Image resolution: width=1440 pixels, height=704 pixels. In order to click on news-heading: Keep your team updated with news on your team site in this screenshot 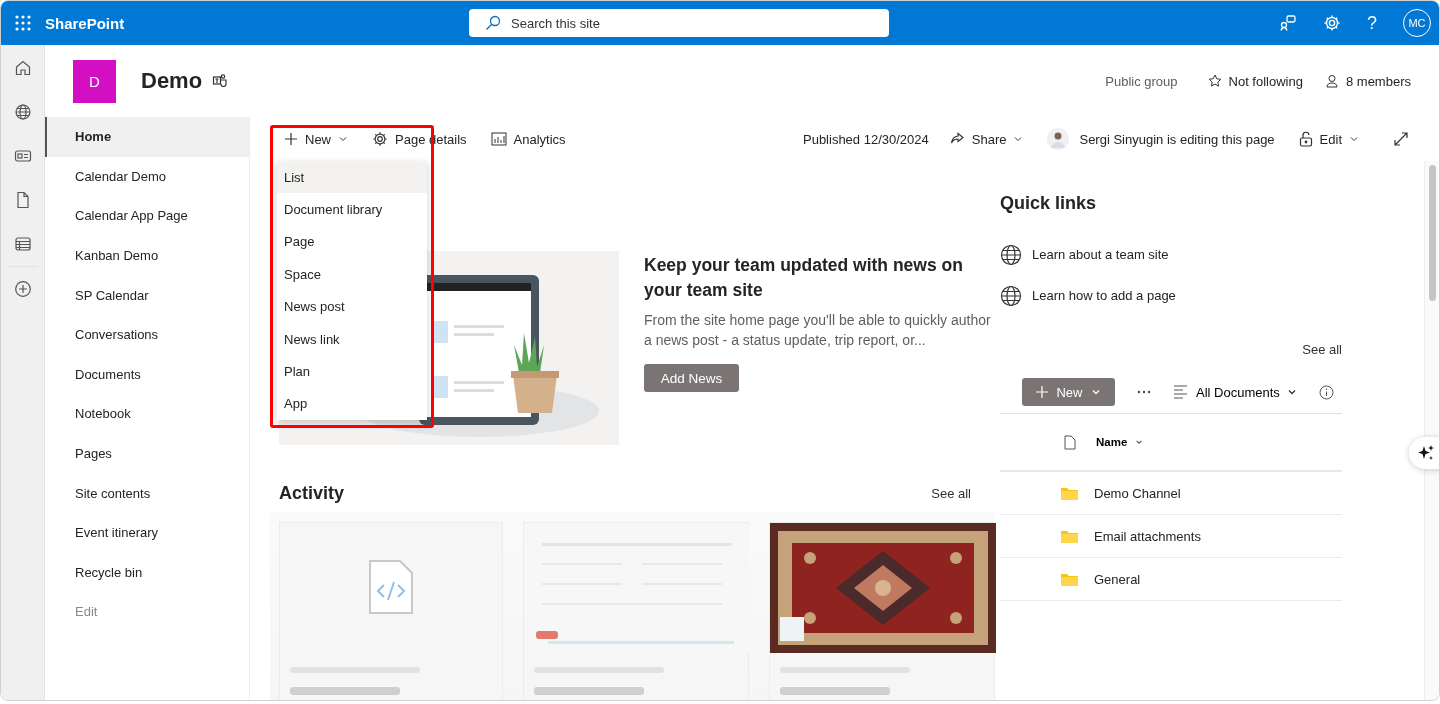, I will do `click(804, 278)`.